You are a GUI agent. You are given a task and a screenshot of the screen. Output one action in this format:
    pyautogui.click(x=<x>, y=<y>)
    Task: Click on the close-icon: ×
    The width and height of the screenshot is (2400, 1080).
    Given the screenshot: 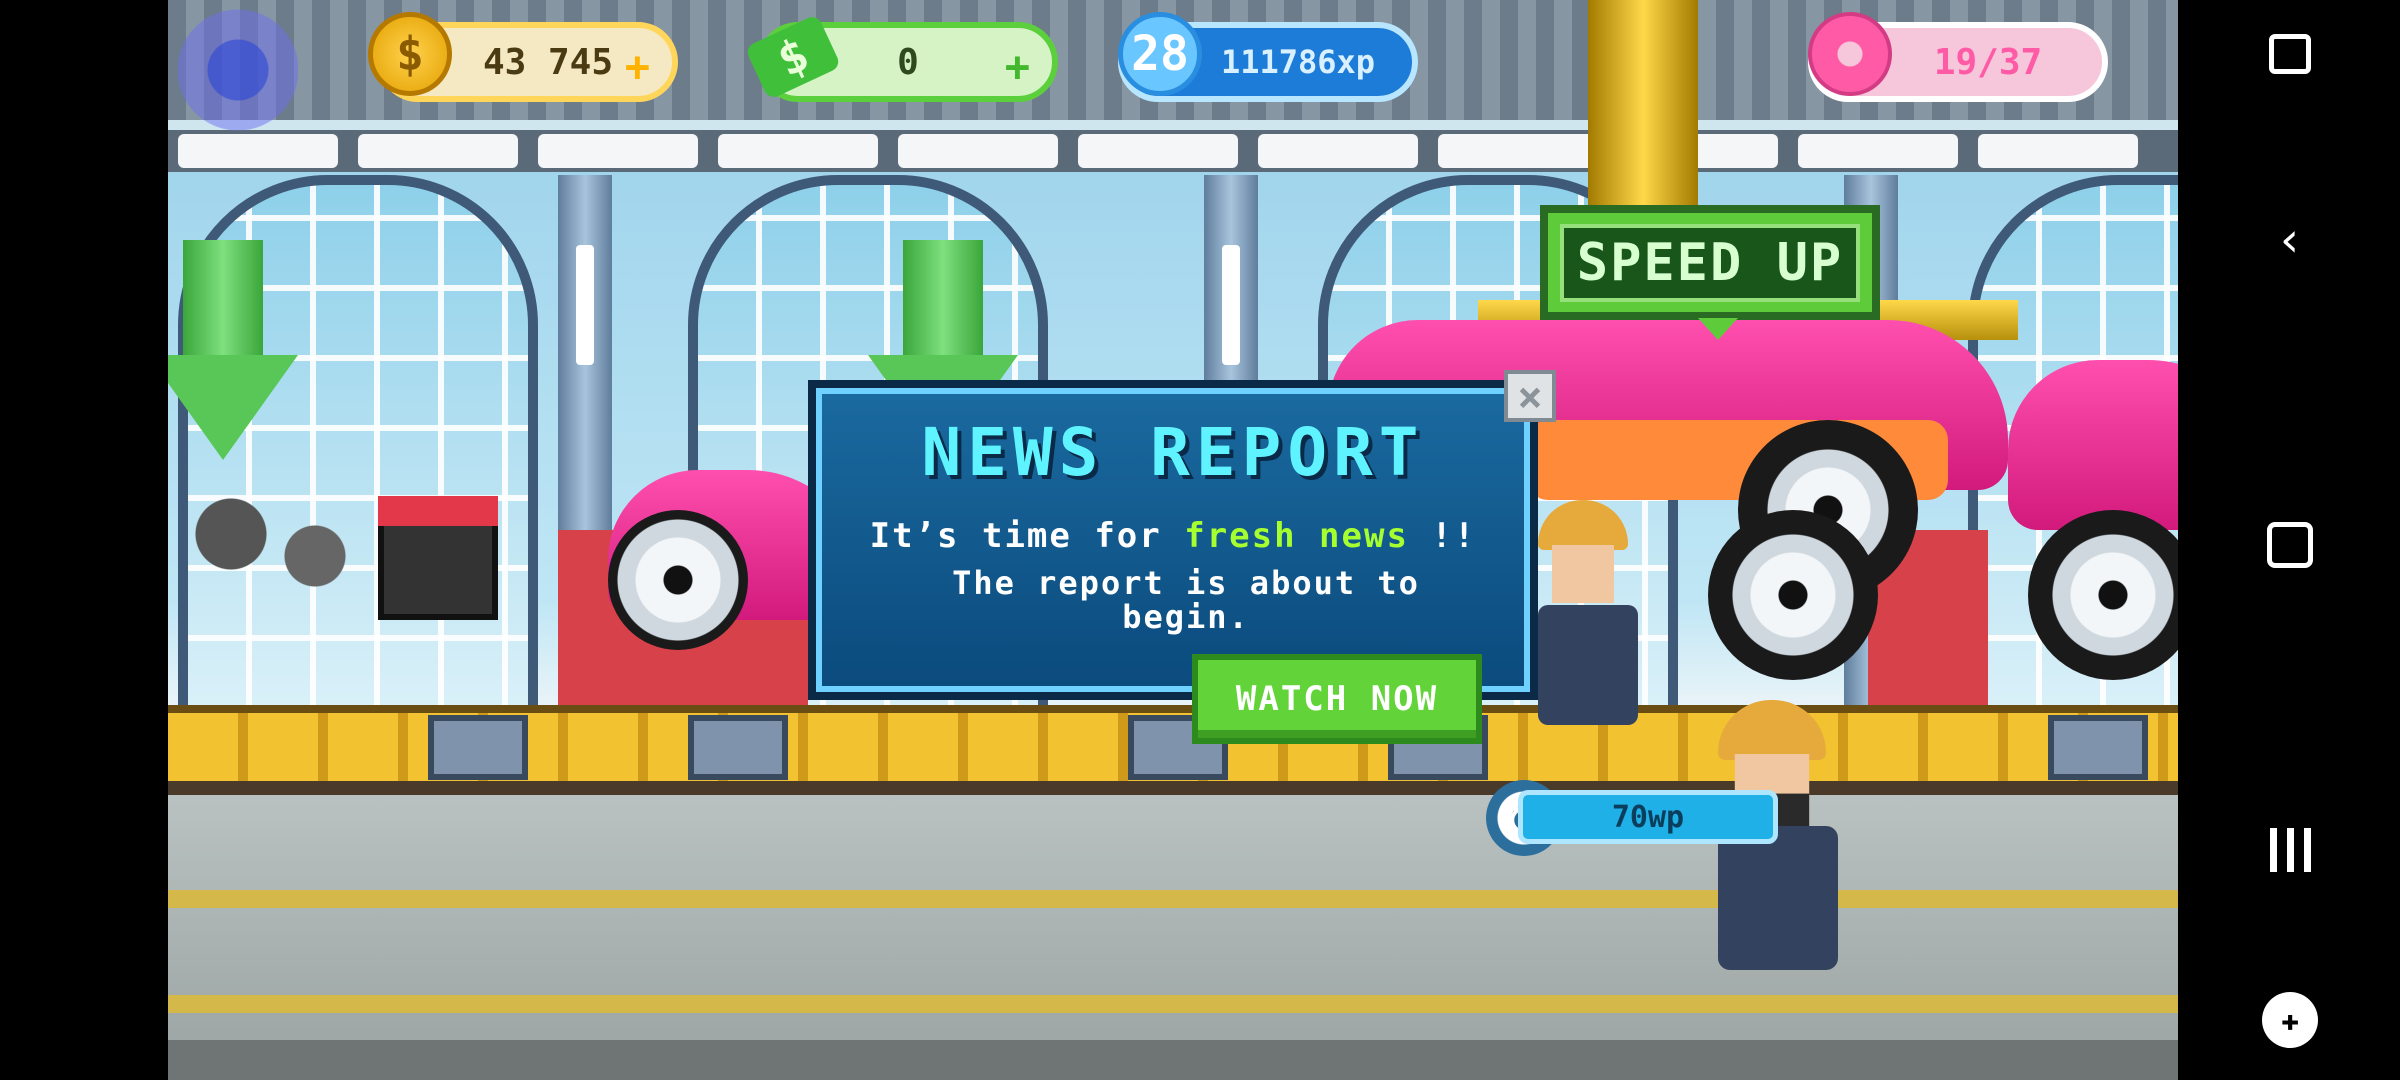 What is the action you would take?
    pyautogui.click(x=1530, y=396)
    